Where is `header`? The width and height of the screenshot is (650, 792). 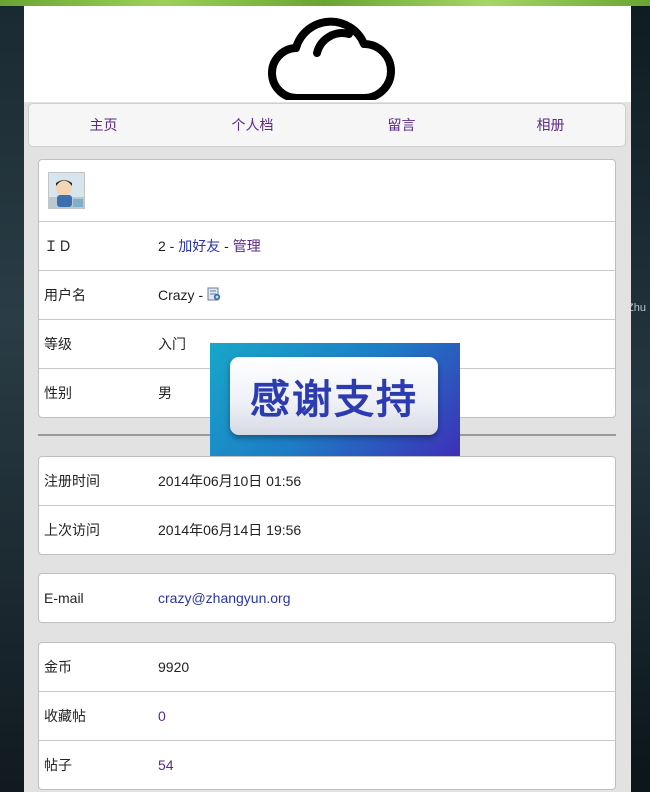
header is located at coordinates (327, 54).